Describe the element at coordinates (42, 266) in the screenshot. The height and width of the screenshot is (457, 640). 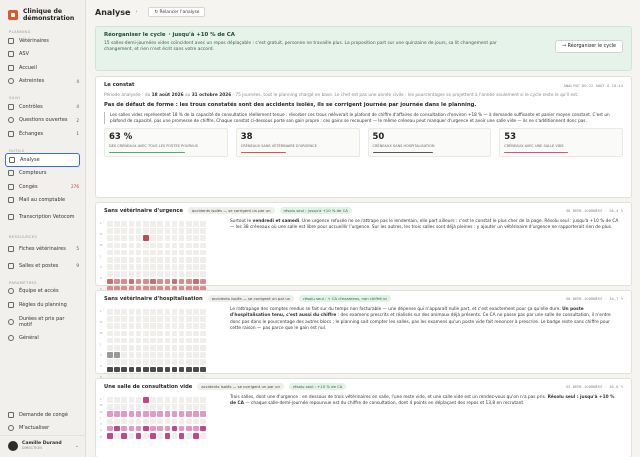
I see `sidebar-item-salles: Salles et postes 9` at that location.